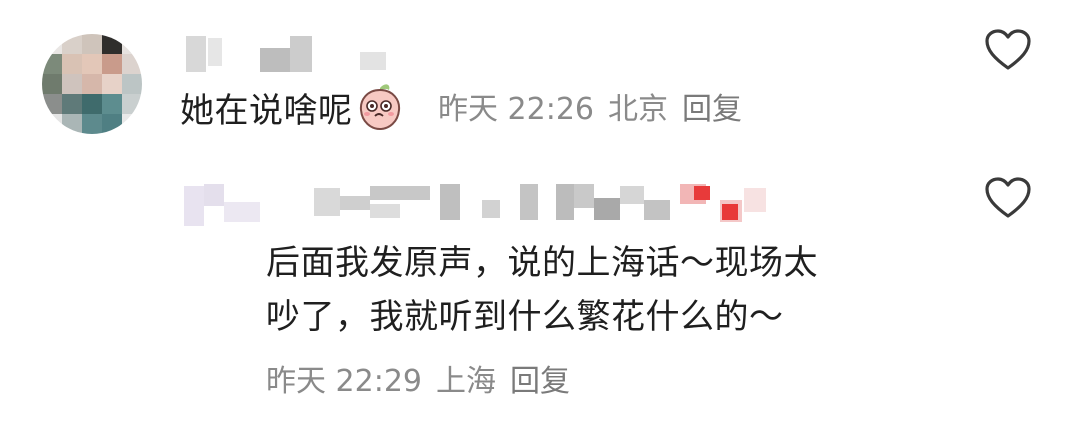 The width and height of the screenshot is (1080, 426). I want to click on peach-face-emoji, so click(379, 107).